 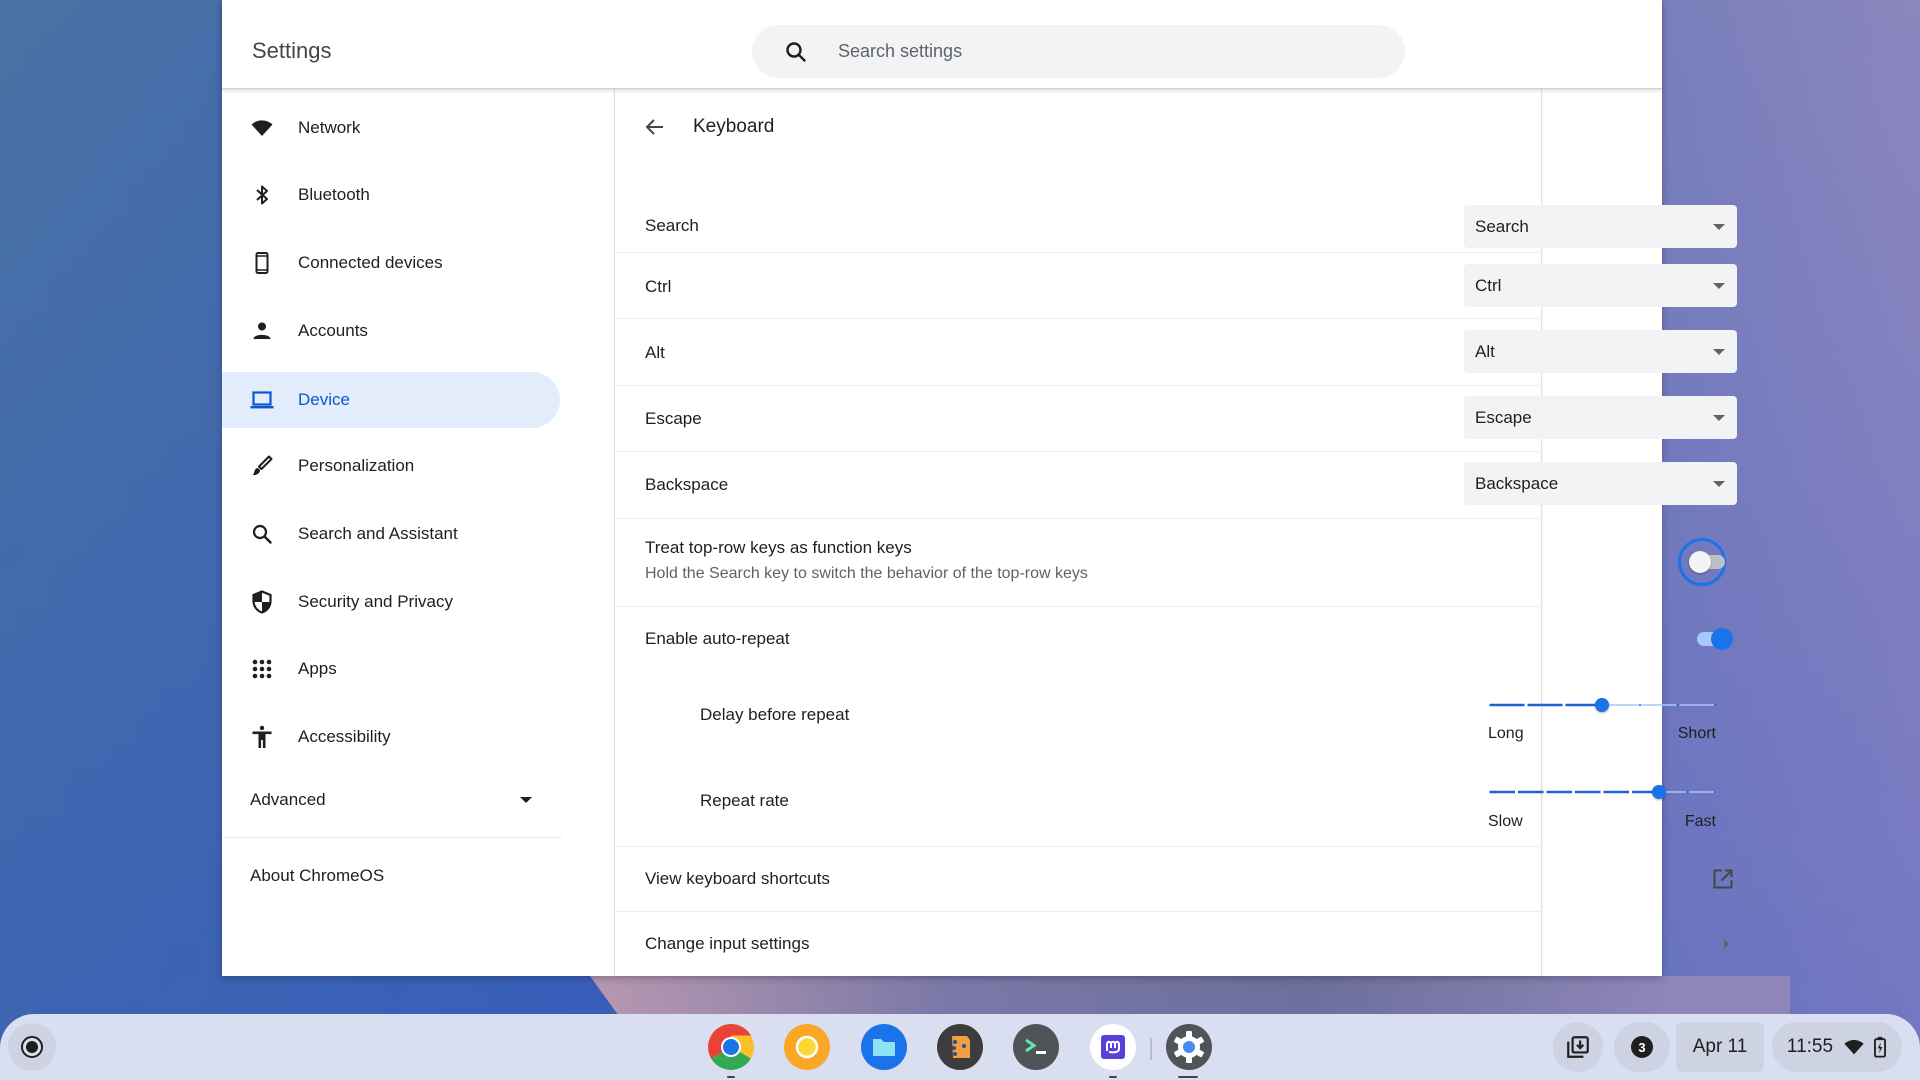 I want to click on active-indicator, so click(x=1188, y=1077).